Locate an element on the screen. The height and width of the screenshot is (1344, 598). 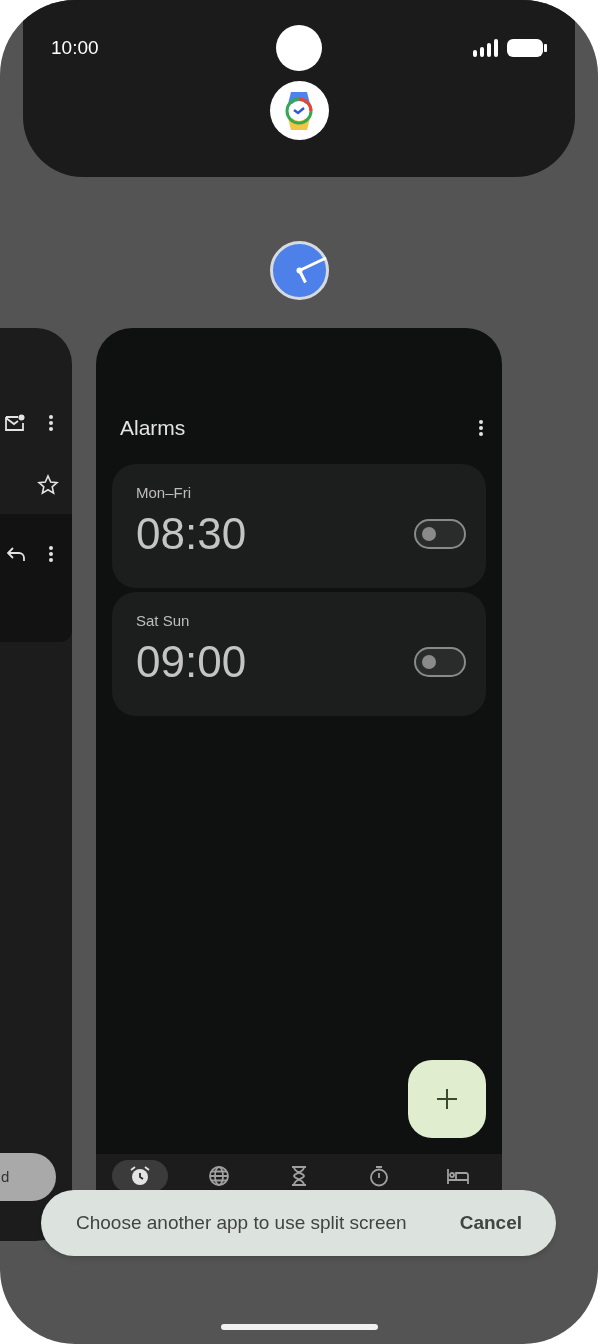
globe-icon is located at coordinates (219, 1176).